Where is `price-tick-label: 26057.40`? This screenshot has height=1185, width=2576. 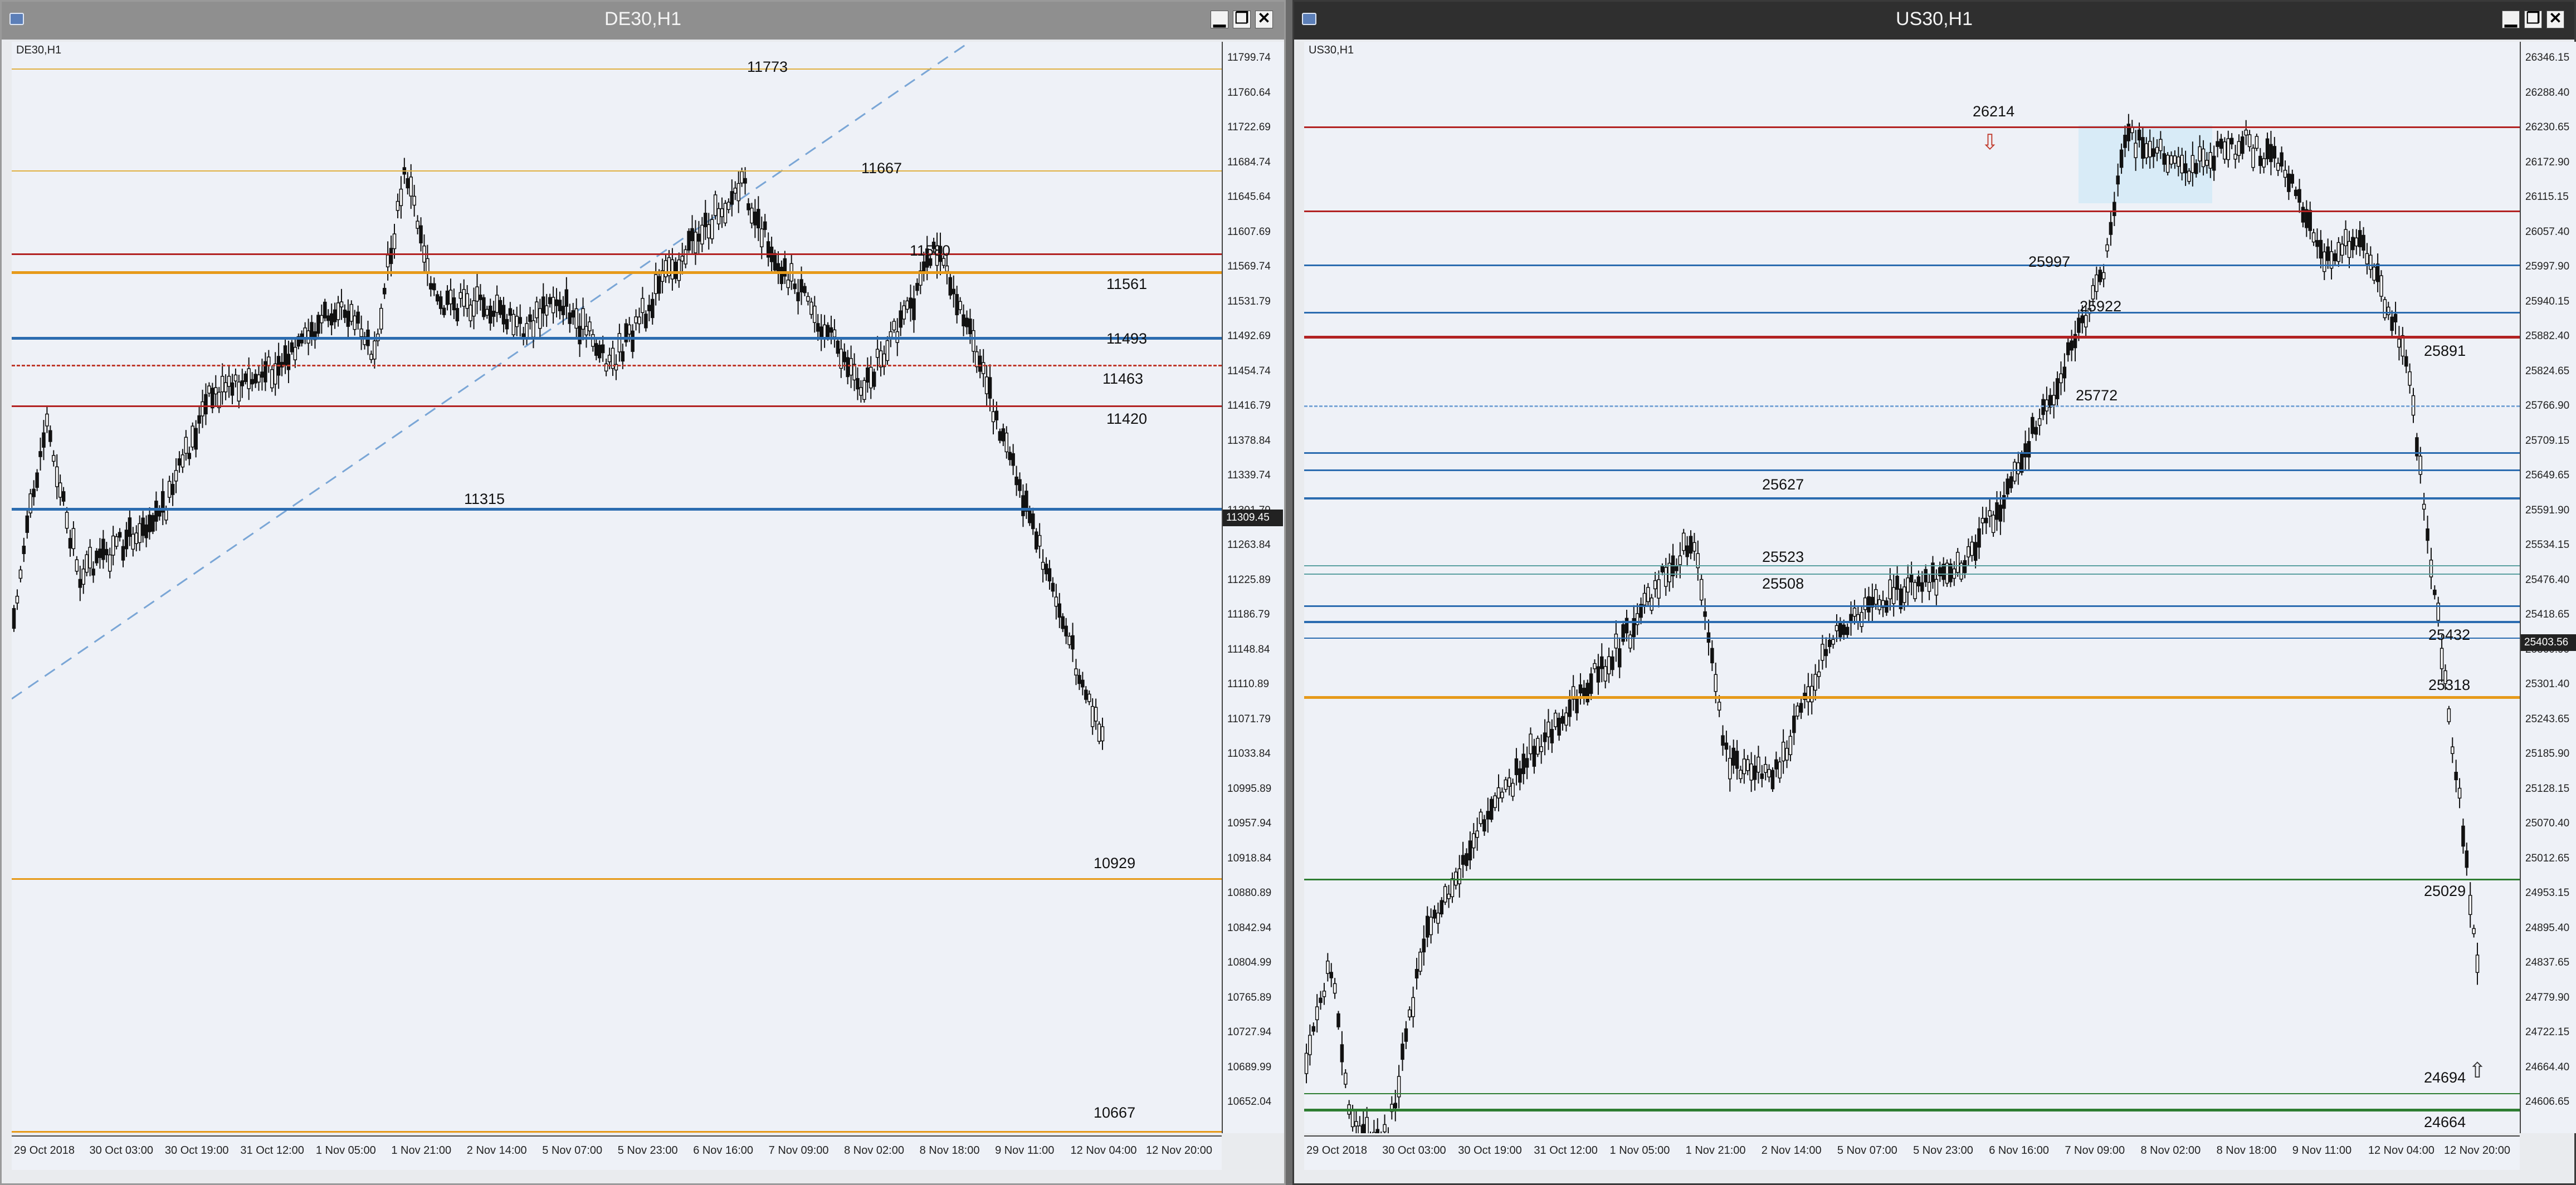
price-tick-label: 26057.40 is located at coordinates (2547, 232).